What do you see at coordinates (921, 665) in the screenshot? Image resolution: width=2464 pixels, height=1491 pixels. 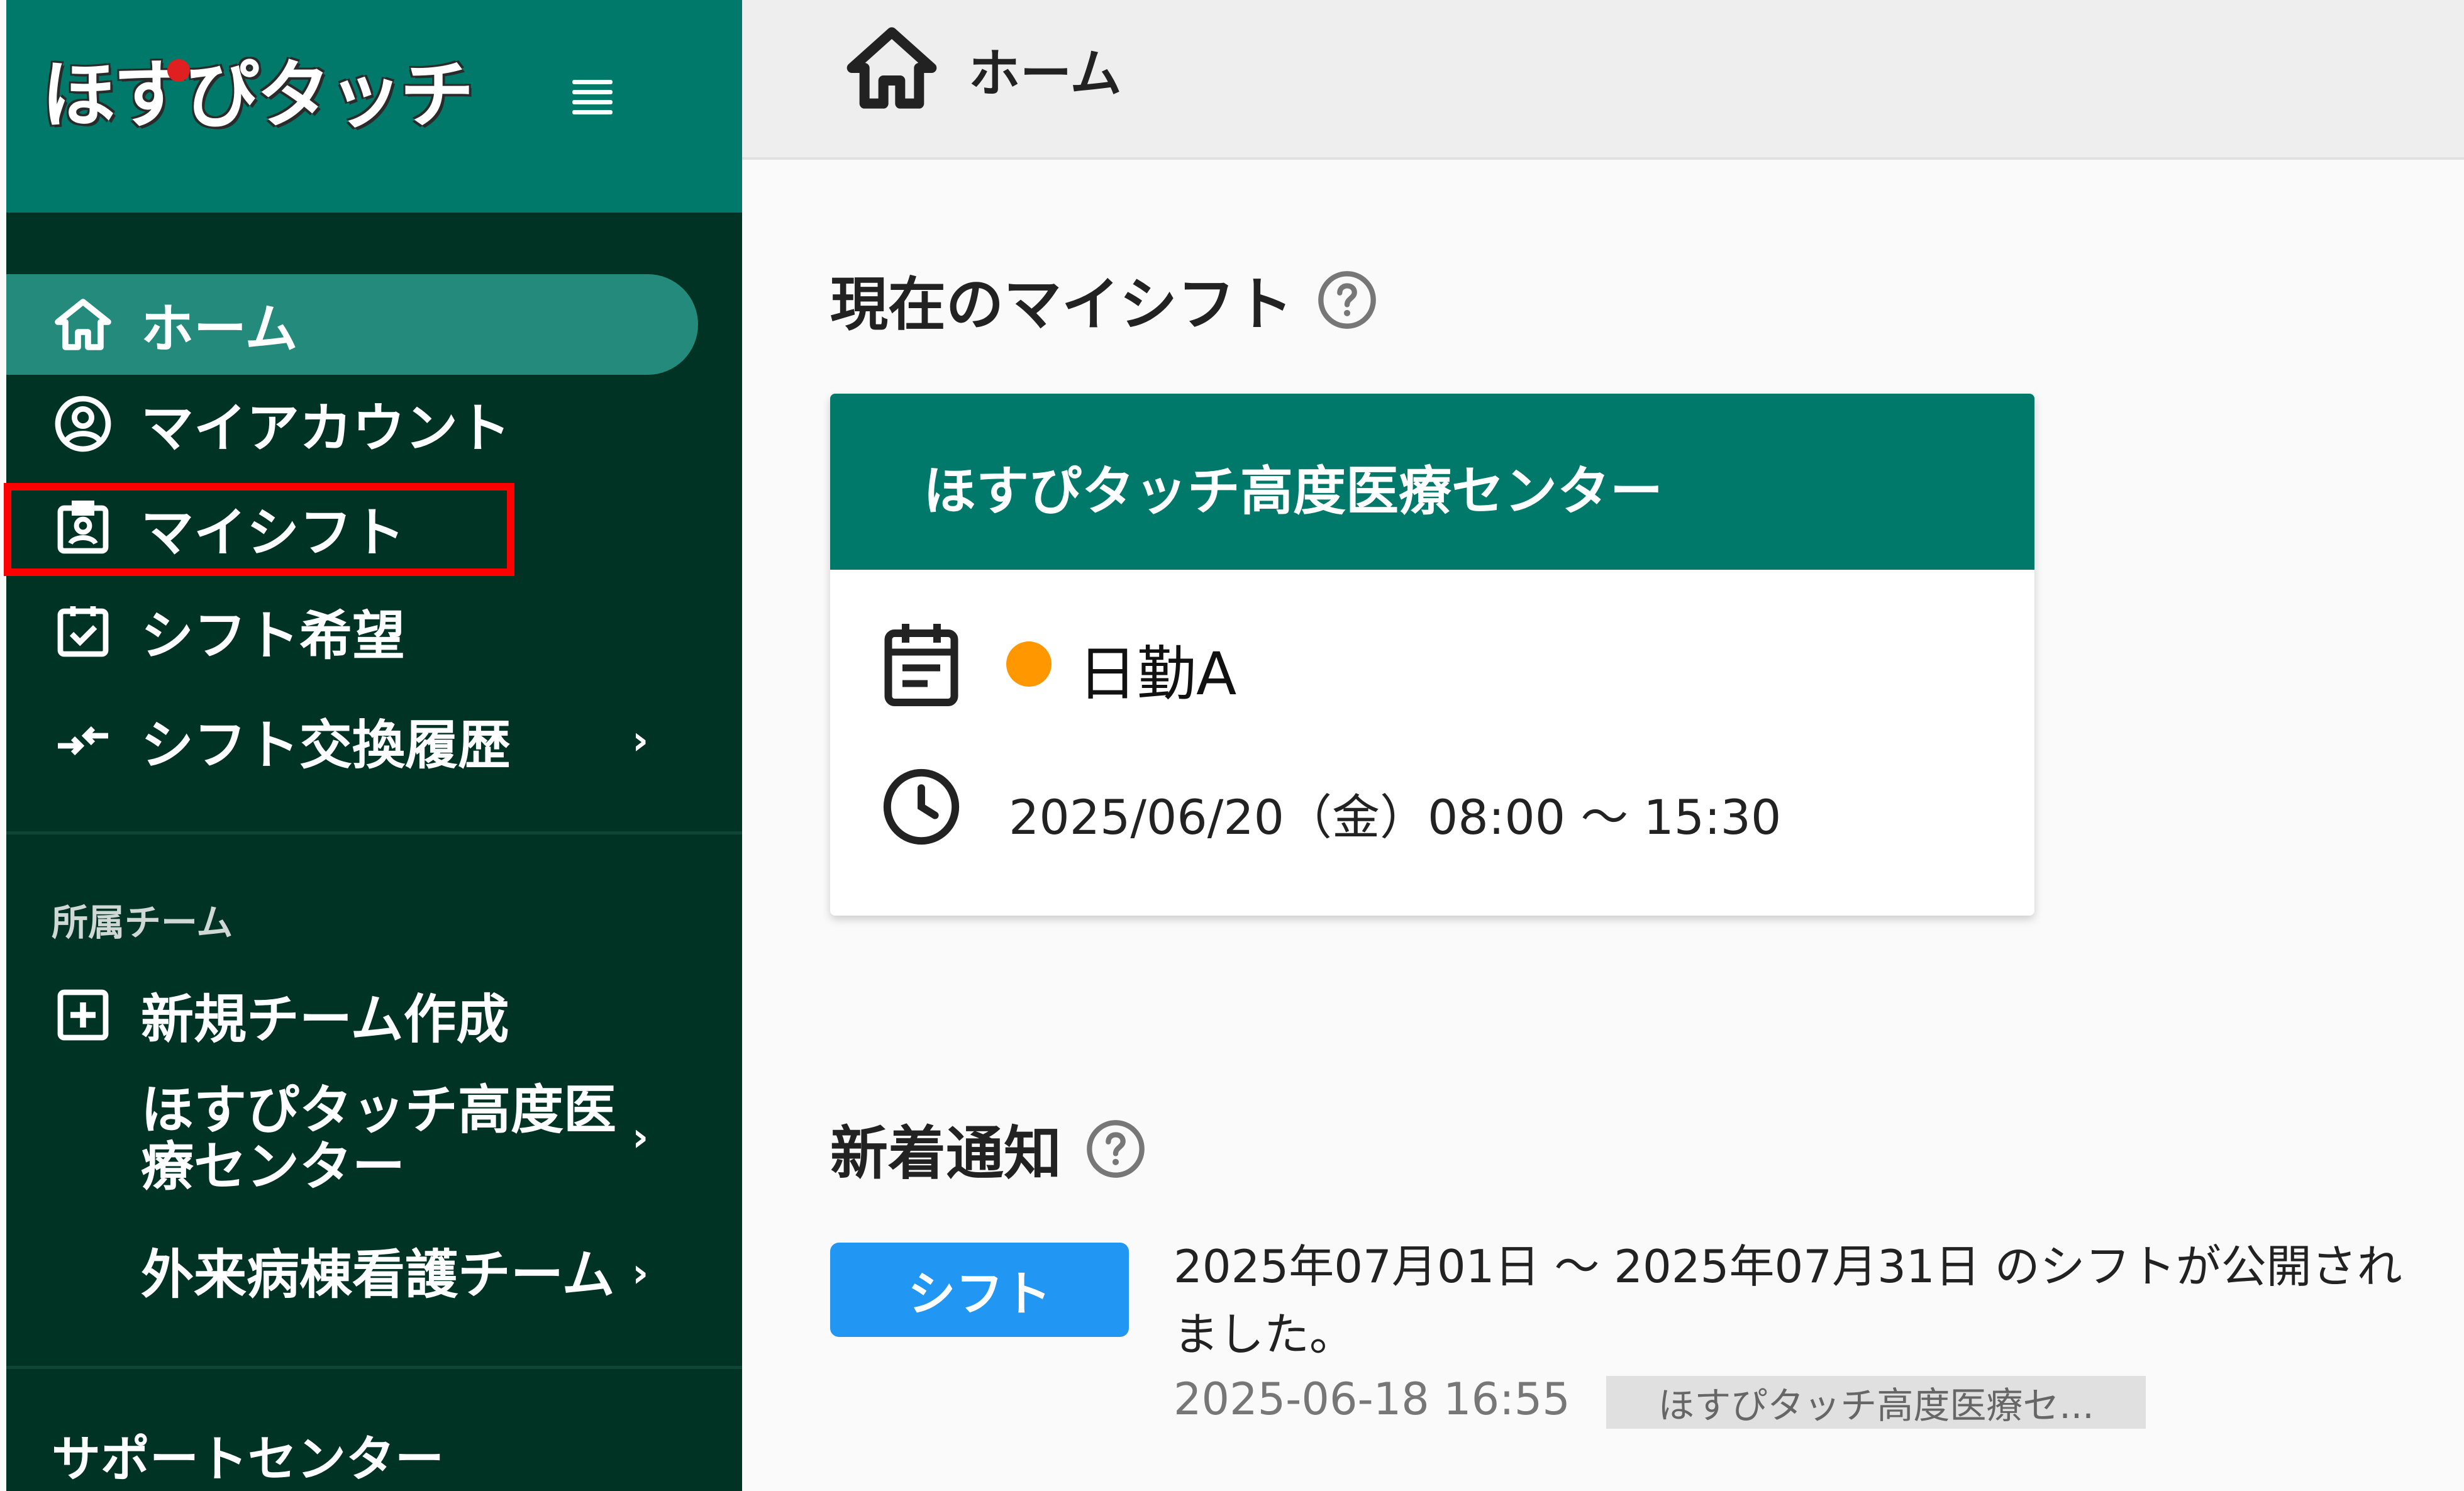 I see `calendar-icon` at bounding box center [921, 665].